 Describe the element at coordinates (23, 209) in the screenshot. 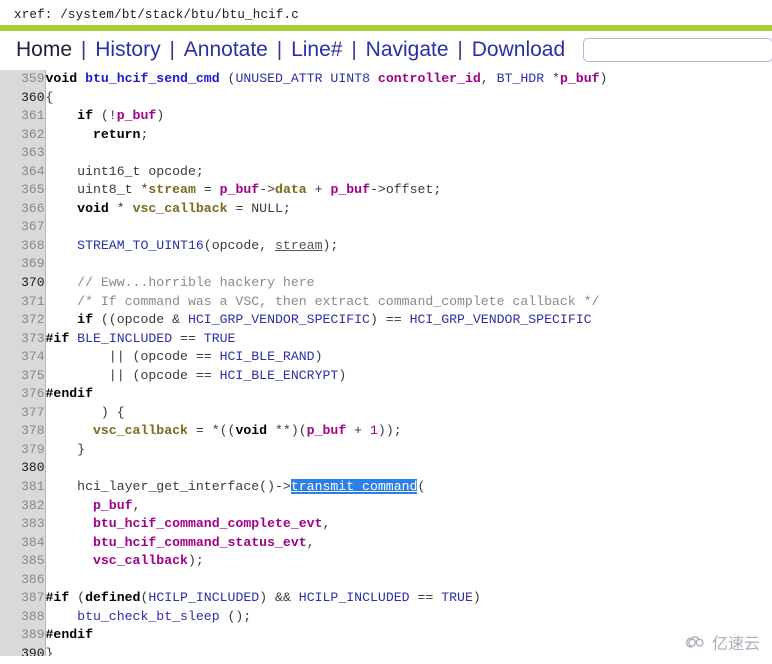

I see `line-number: 366` at that location.